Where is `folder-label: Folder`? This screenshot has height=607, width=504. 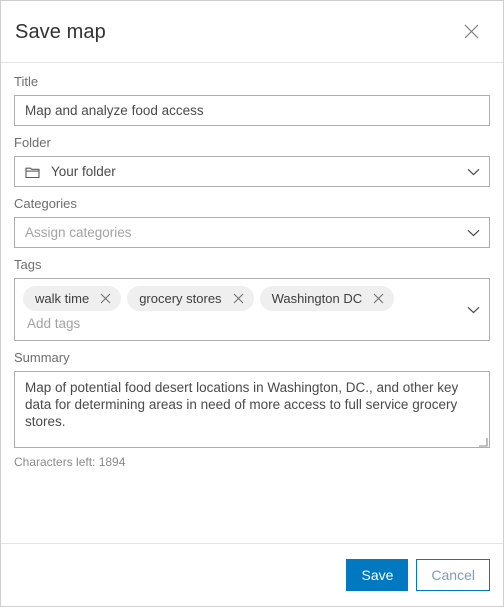 folder-label: Folder is located at coordinates (32, 142).